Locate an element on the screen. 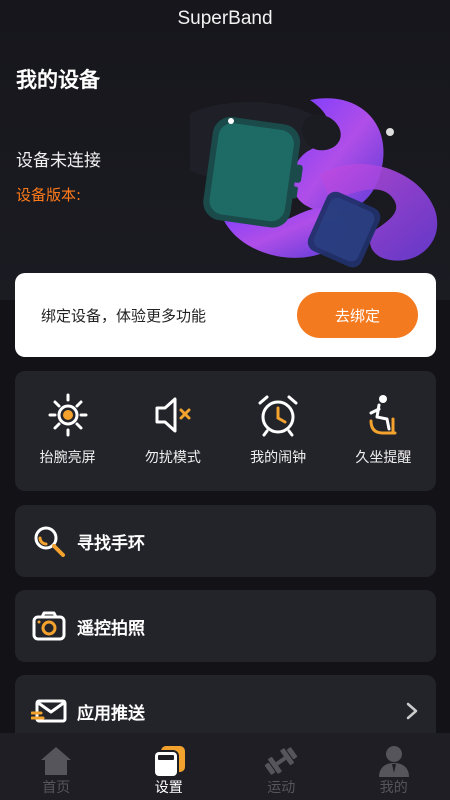 The width and height of the screenshot is (450, 800). smartwatch-illustration is located at coordinates (314, 183).